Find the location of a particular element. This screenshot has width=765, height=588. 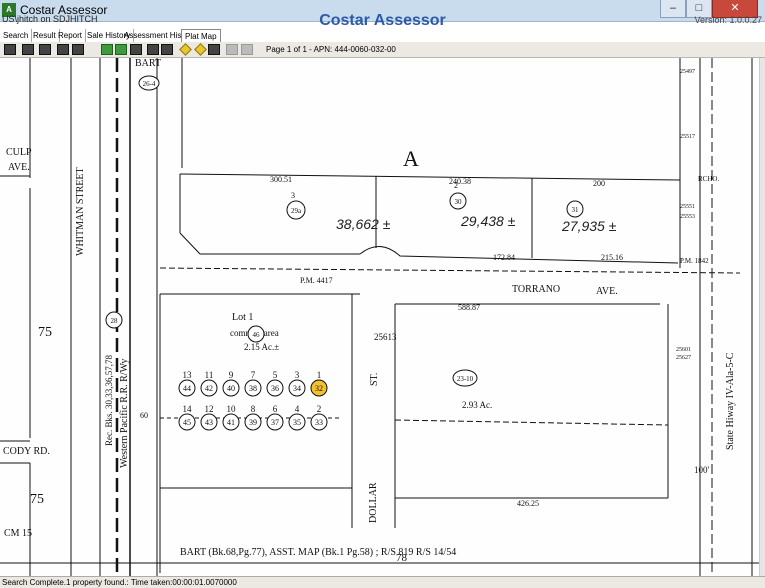

rr-label: Western Pacific R.R. R/Wy is located at coordinates (124, 413).